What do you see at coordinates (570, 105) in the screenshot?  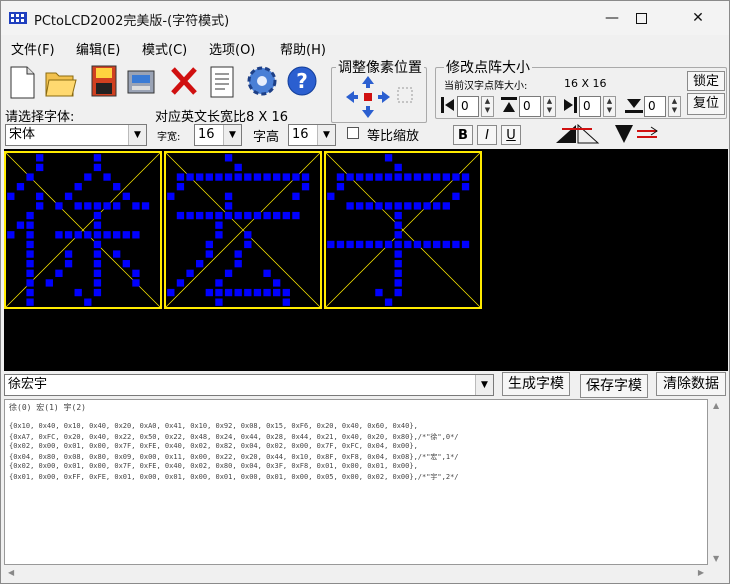 I see `right-expand-icon` at bounding box center [570, 105].